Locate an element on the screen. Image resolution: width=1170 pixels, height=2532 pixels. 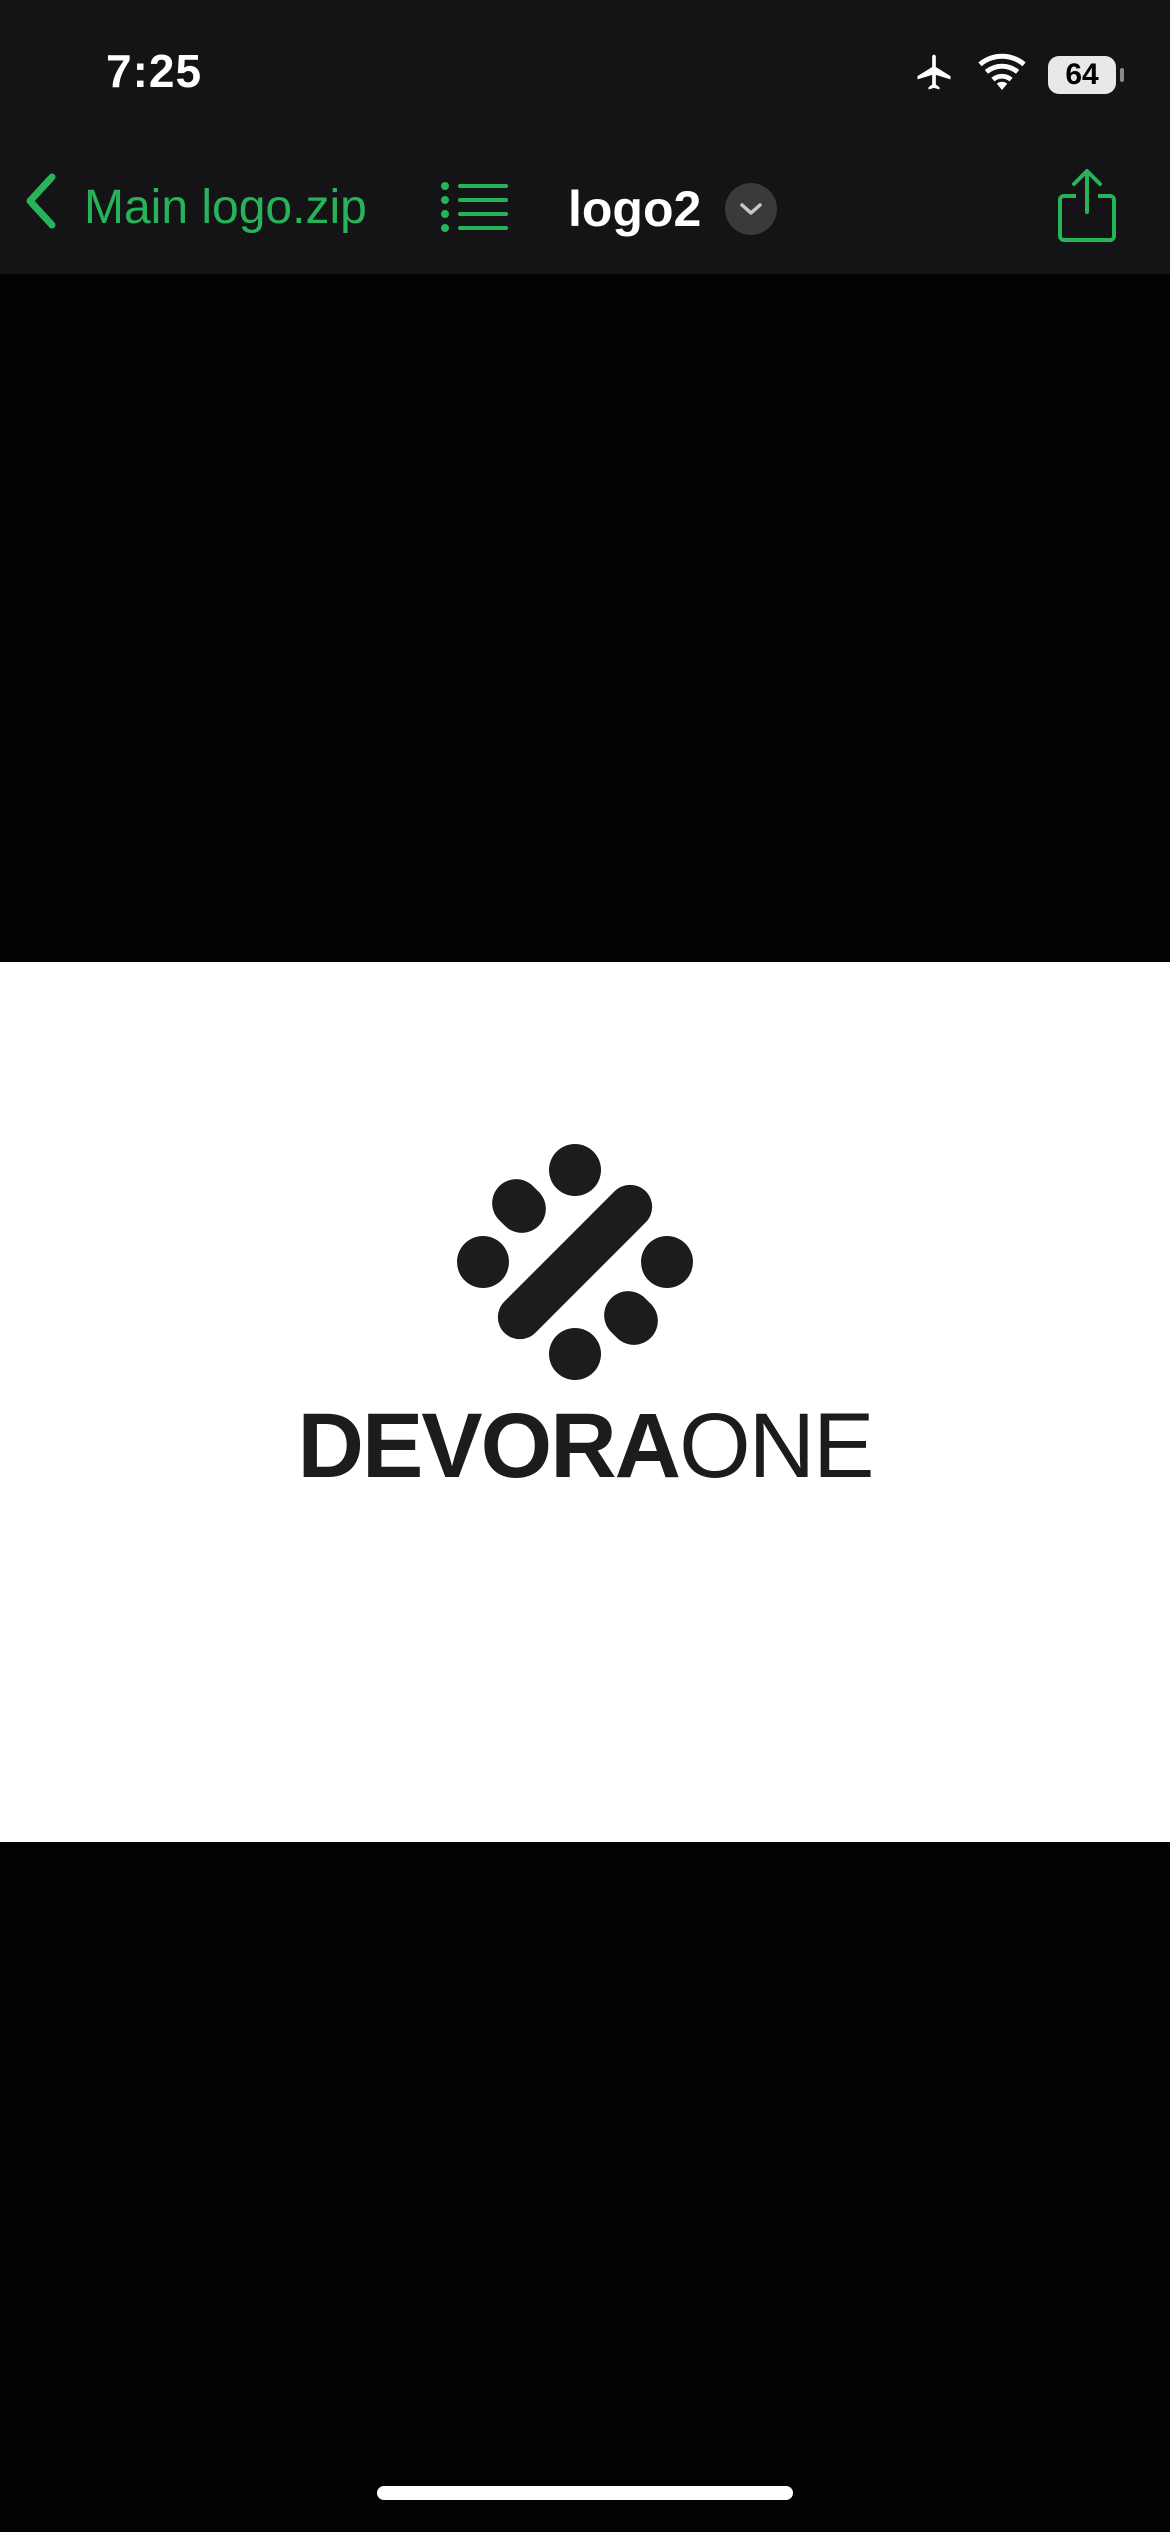
list-button is located at coordinates (475, 208).